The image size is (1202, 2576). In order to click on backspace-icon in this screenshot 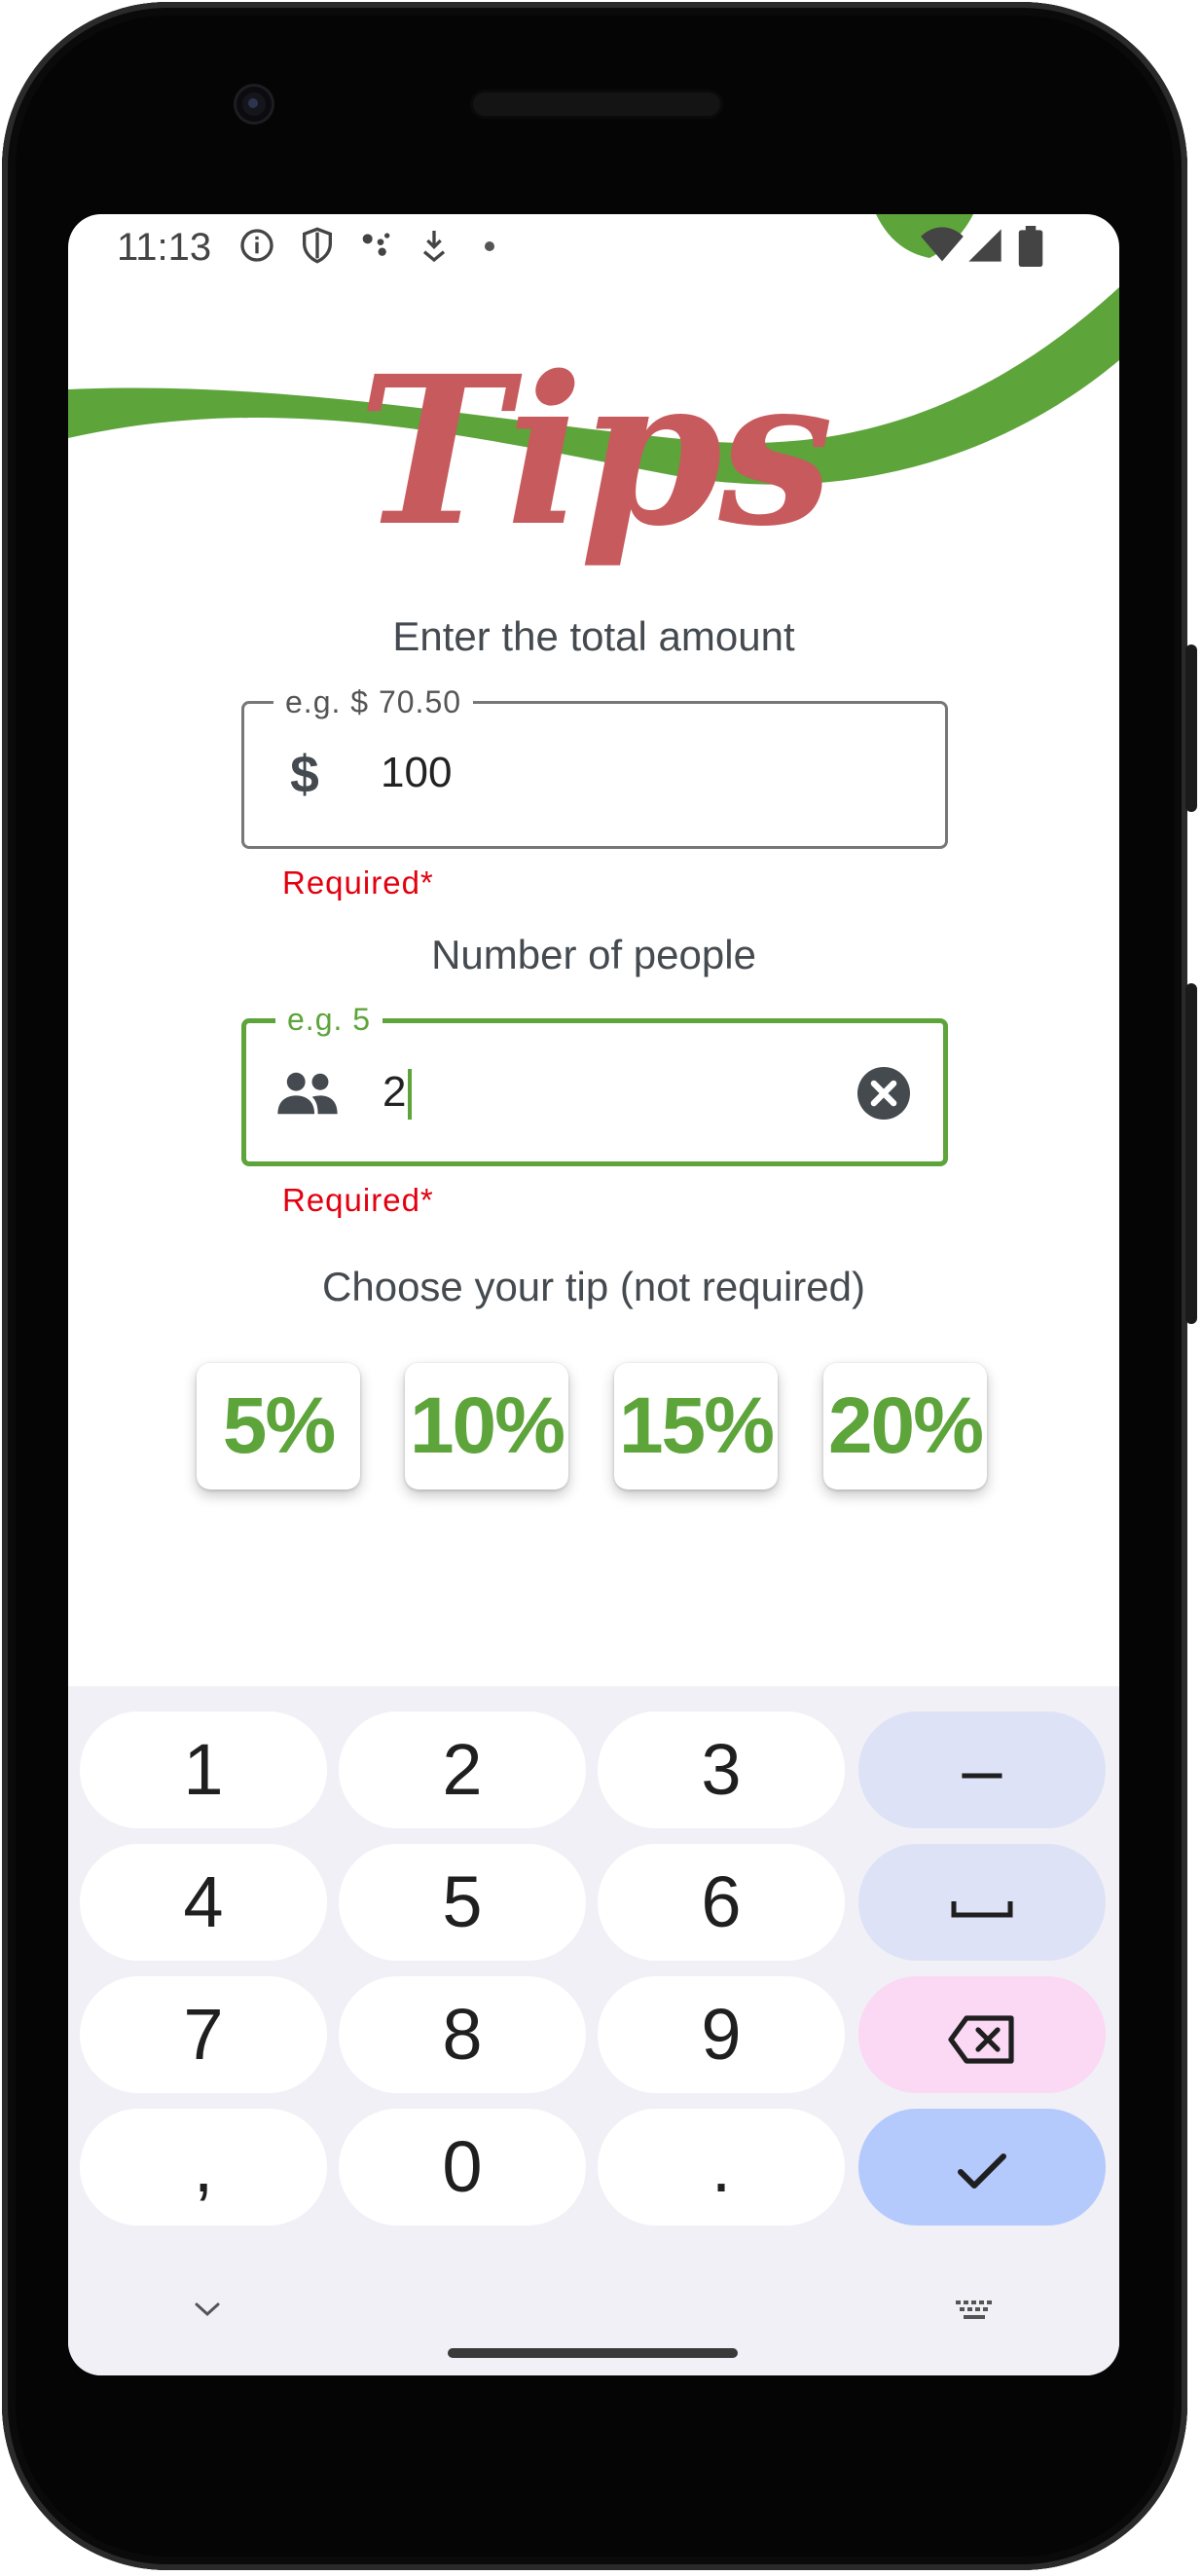, I will do `click(981, 2040)`.